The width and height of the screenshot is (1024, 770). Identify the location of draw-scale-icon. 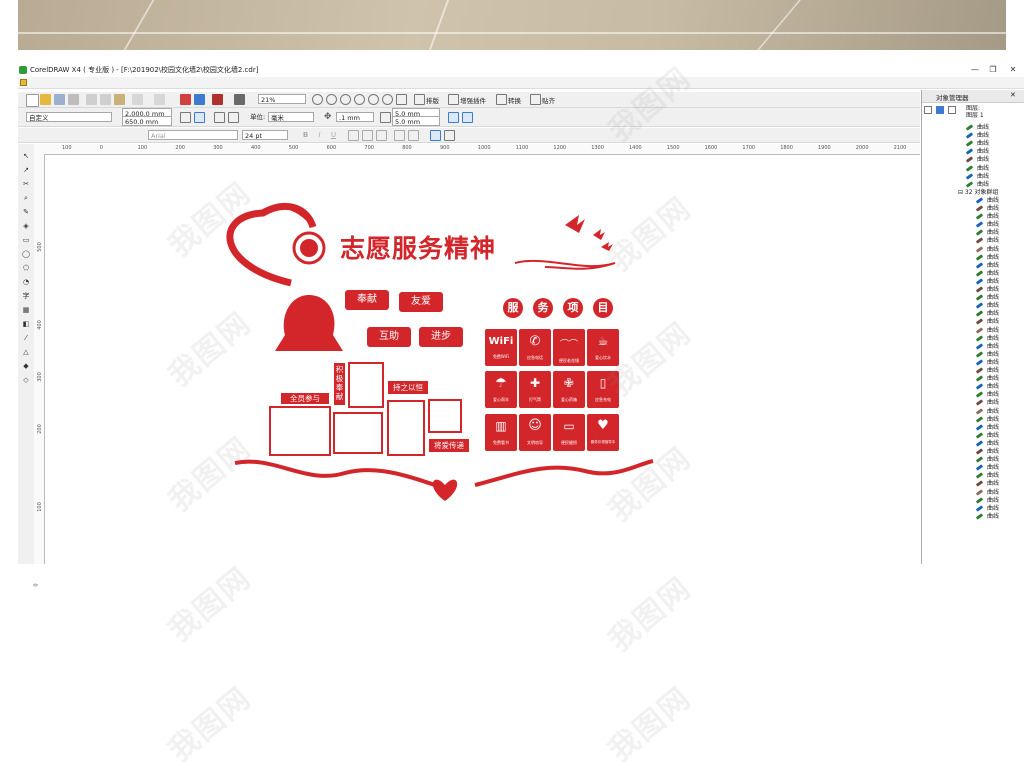
(467, 117).